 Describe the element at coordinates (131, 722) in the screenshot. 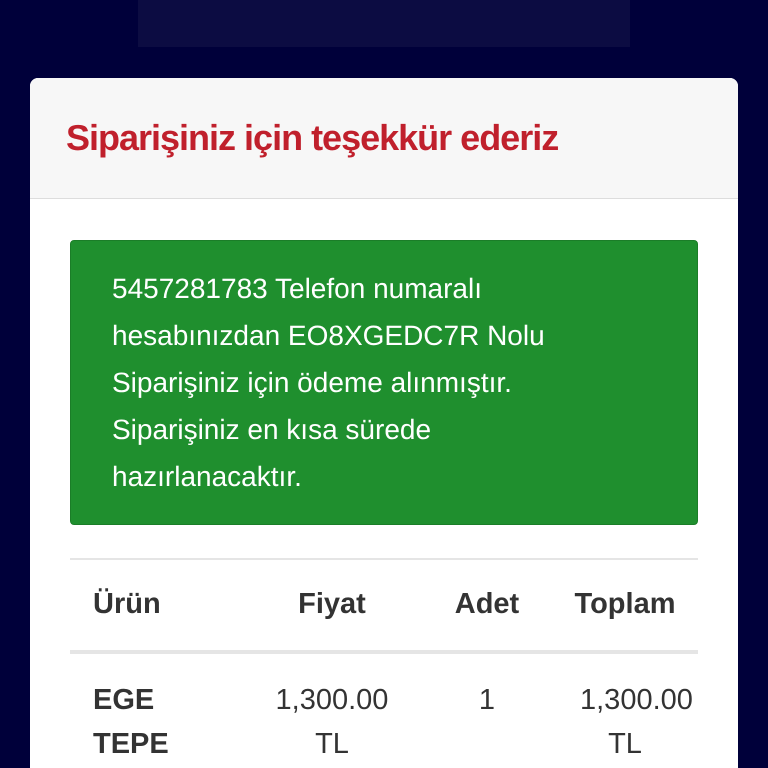

I see `table-cell-text: EGE TEPE` at that location.